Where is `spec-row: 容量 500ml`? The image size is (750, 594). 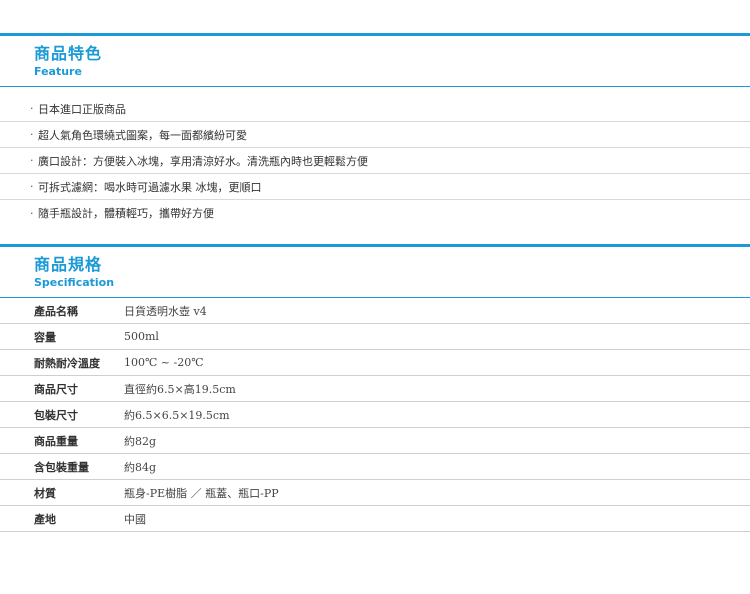
spec-row: 容量 500ml is located at coordinates (375, 337).